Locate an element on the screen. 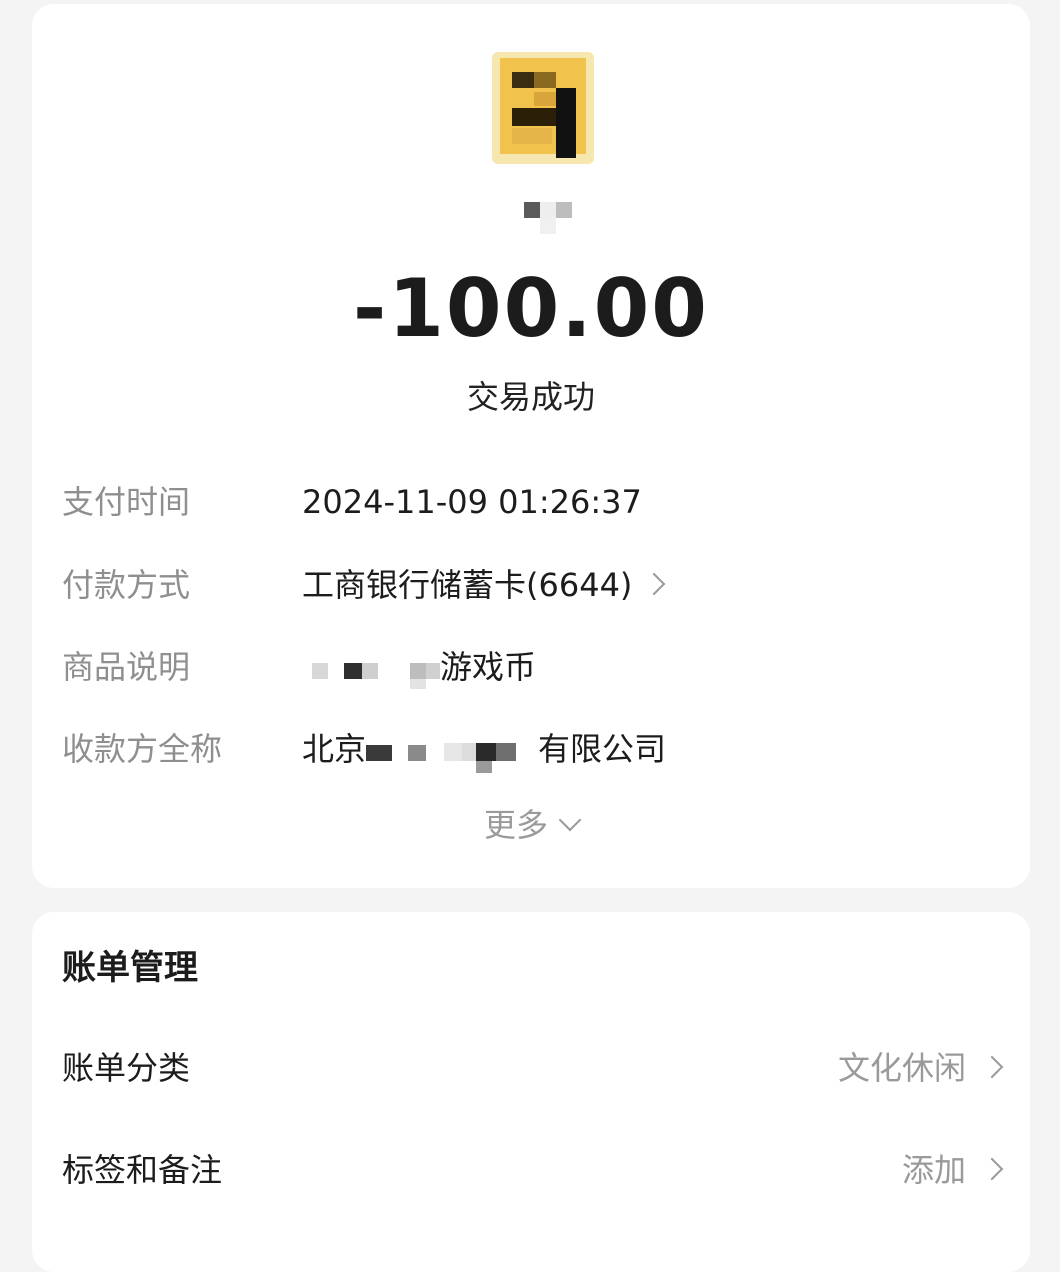 This screenshot has width=1060, height=1272. detail-row-pay-time: 支付时间 2024-11-09 01:26:37 is located at coordinates (531, 502).